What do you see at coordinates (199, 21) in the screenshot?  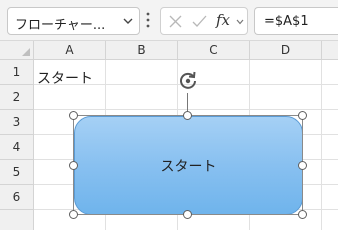 I see `check-icon` at bounding box center [199, 21].